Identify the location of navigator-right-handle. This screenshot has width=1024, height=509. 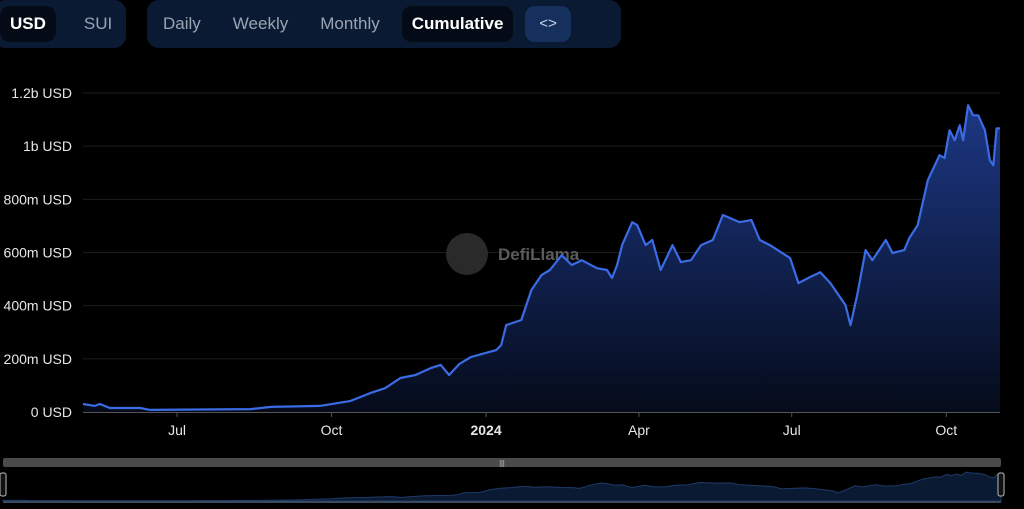
(1001, 484).